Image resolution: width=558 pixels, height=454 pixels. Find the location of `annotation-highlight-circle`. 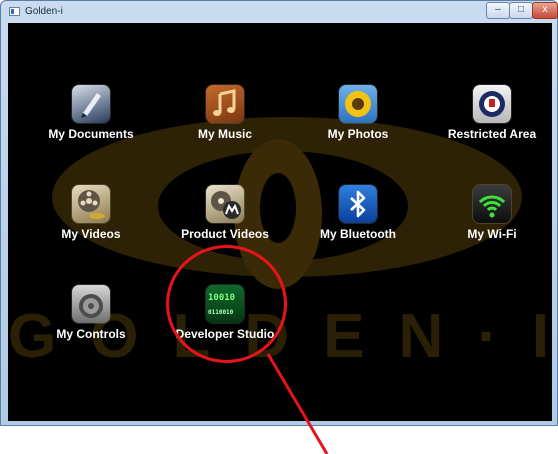

annotation-highlight-circle is located at coordinates (226, 304).